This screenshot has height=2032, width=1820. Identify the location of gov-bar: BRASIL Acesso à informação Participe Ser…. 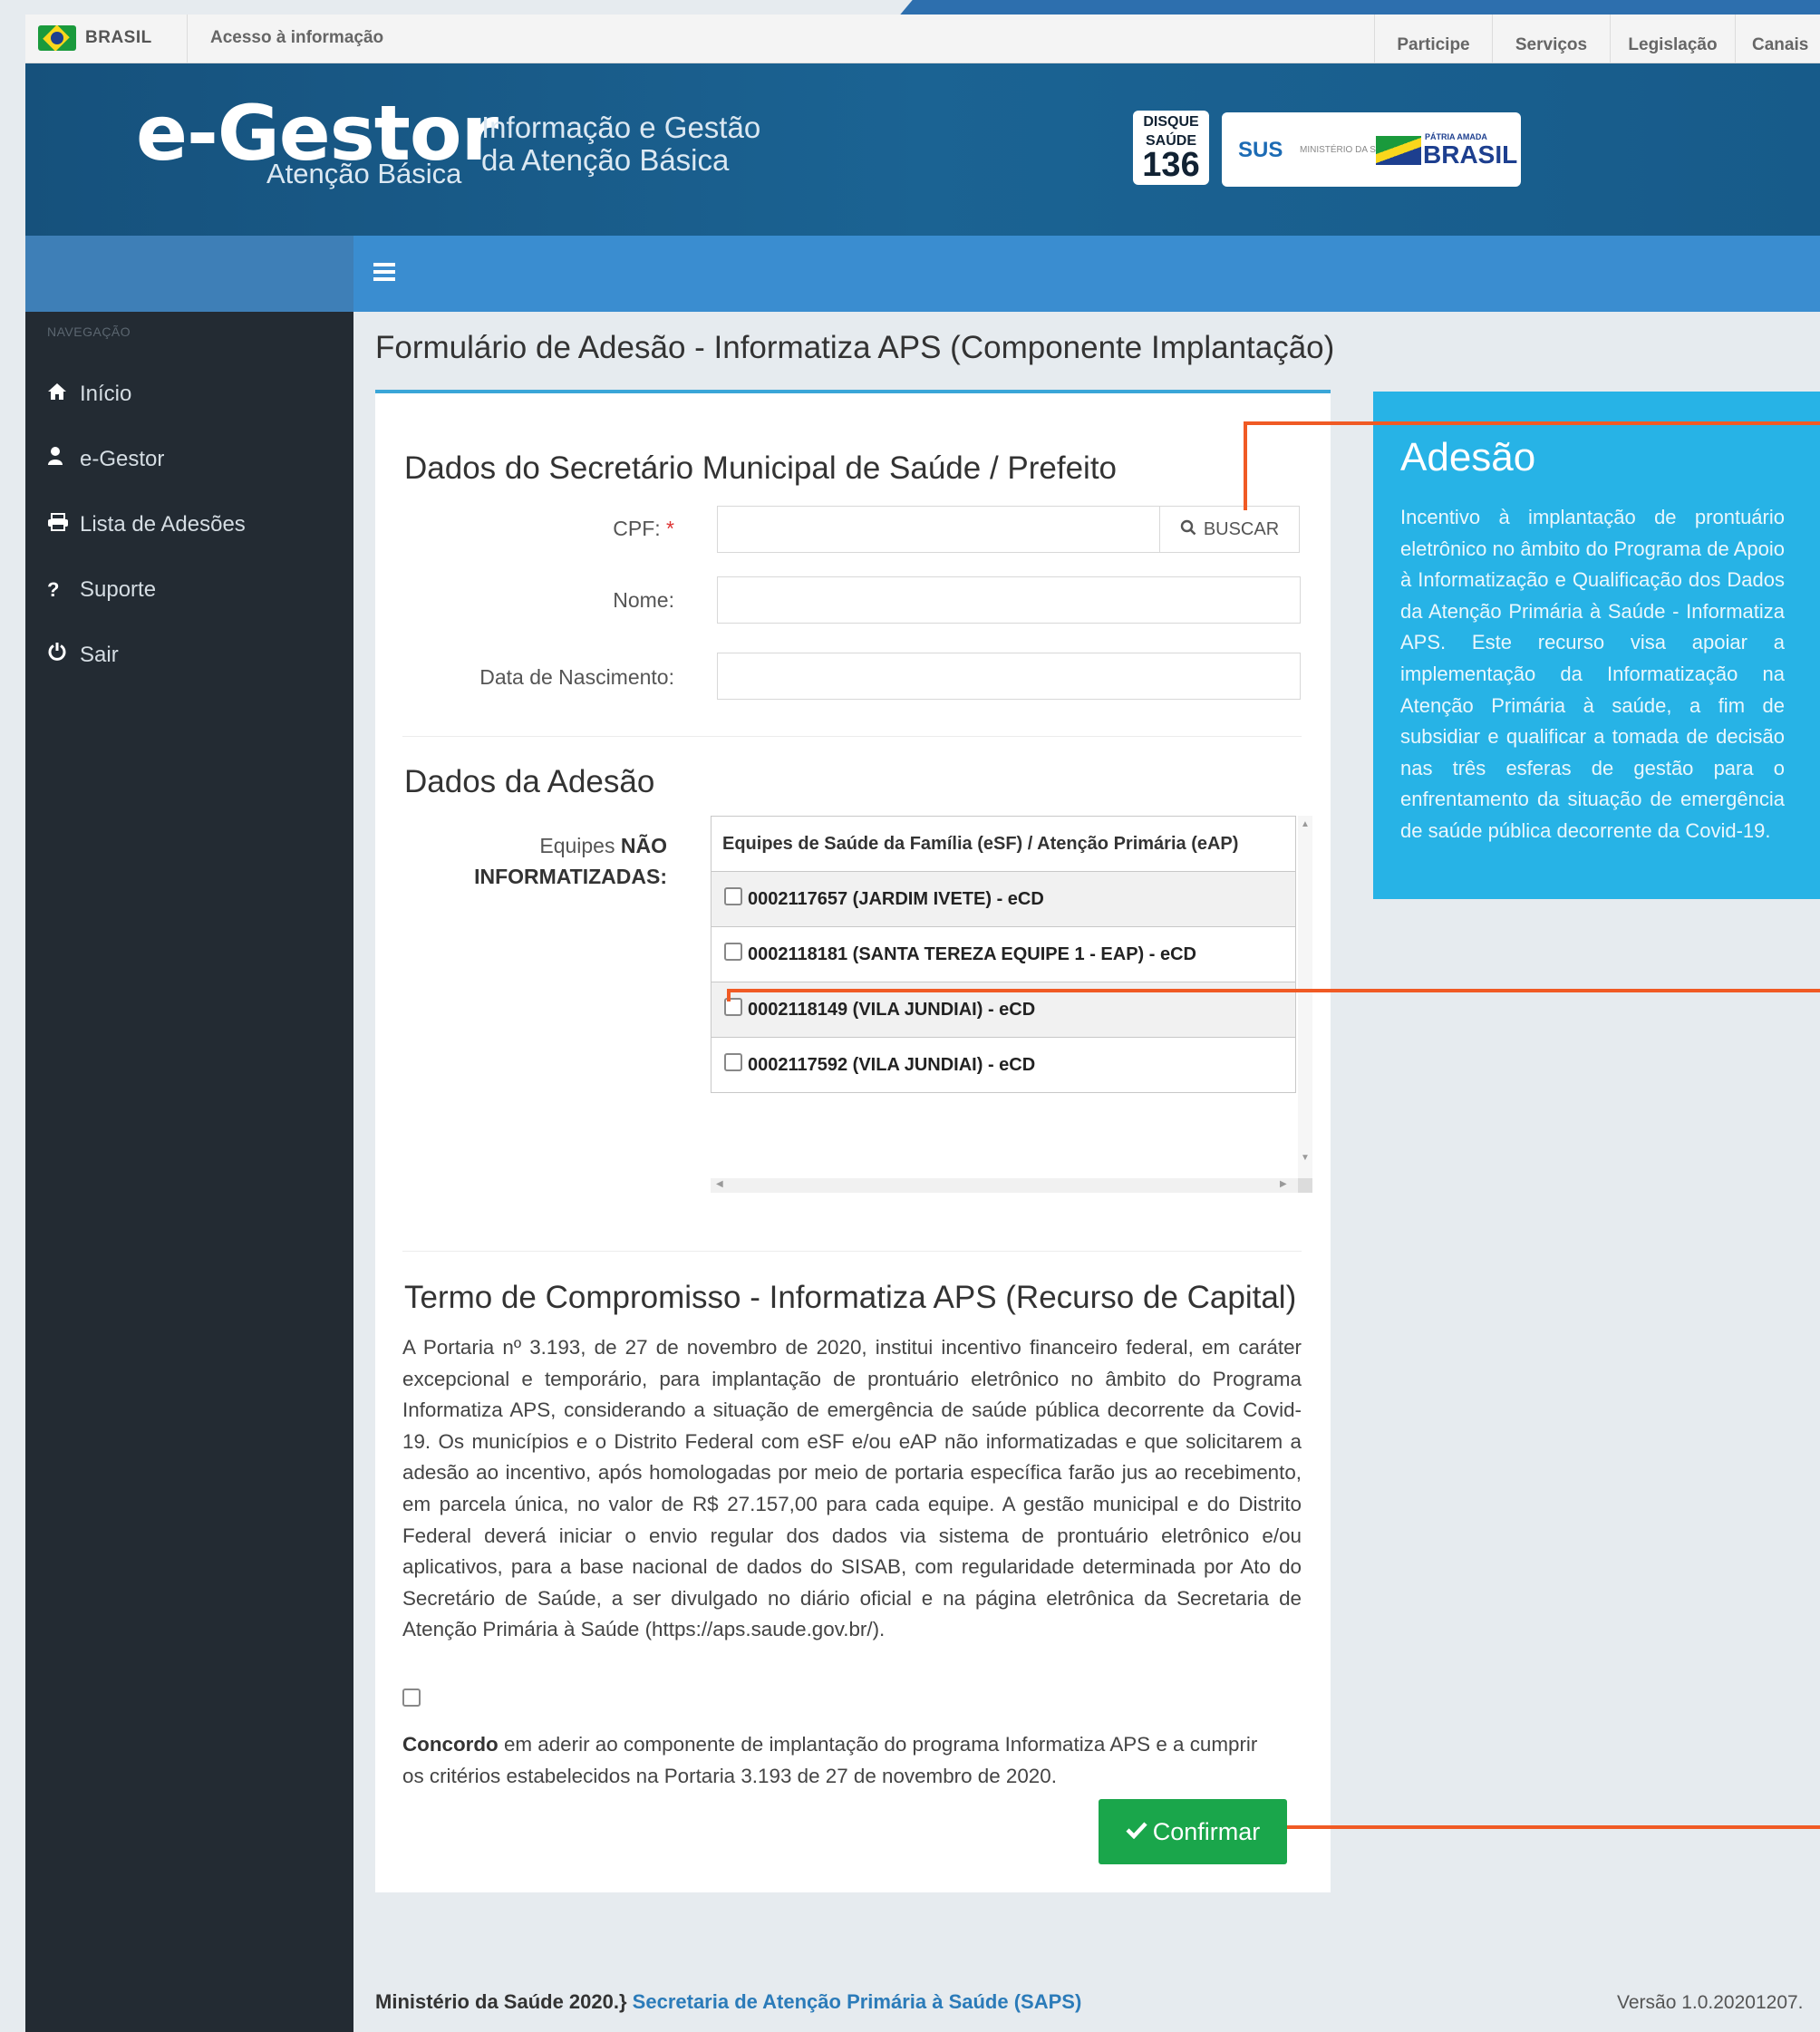
(922, 39).